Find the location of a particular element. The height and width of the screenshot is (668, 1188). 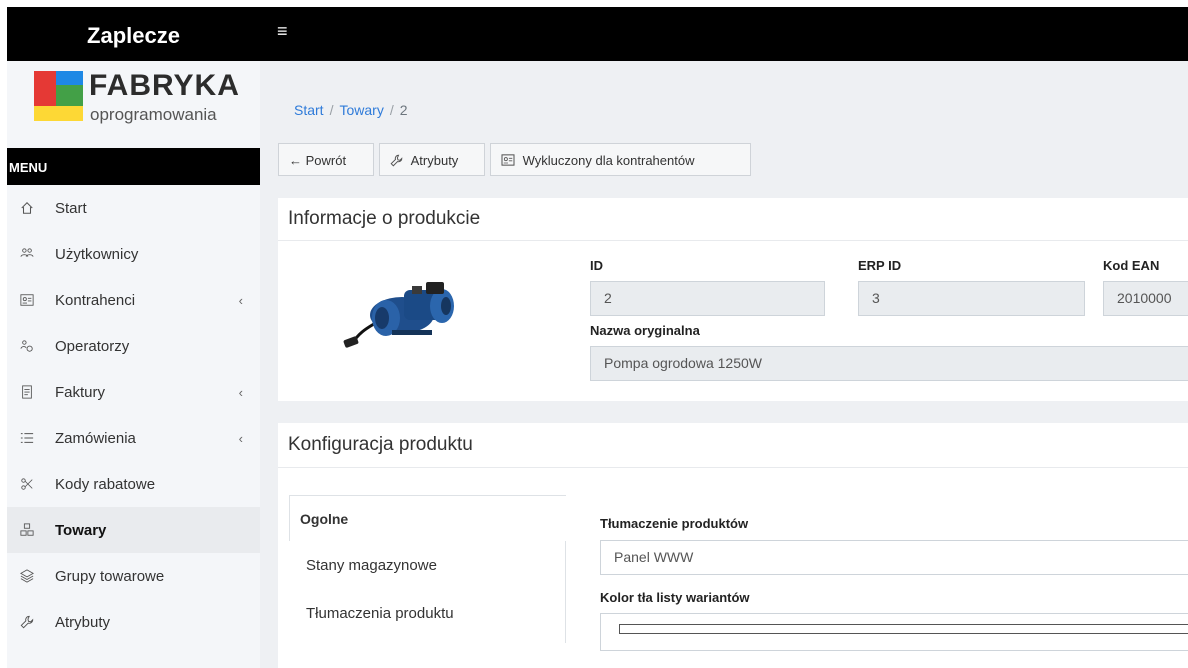

back-button: ← Powrót is located at coordinates (326, 159).